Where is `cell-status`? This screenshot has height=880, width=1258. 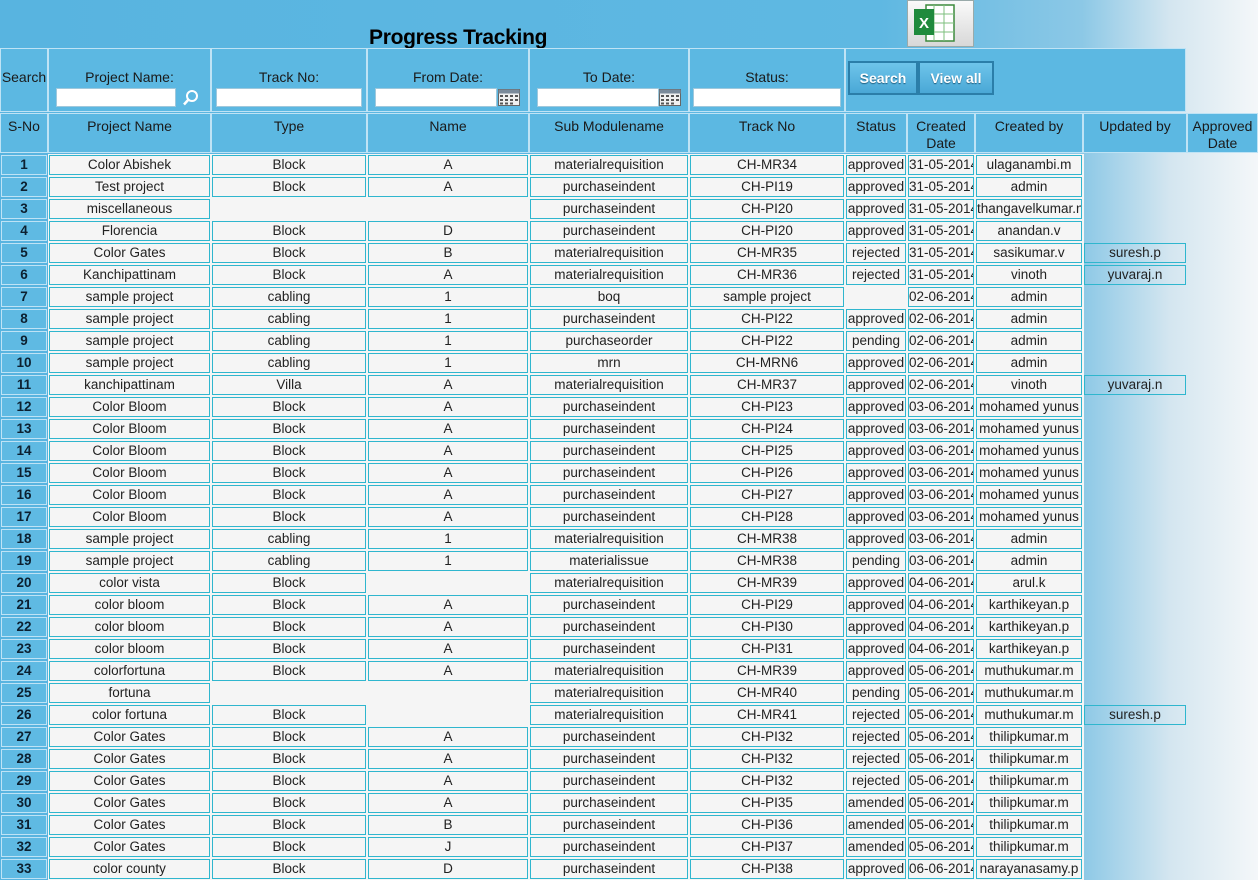
cell-status is located at coordinates (876, 297).